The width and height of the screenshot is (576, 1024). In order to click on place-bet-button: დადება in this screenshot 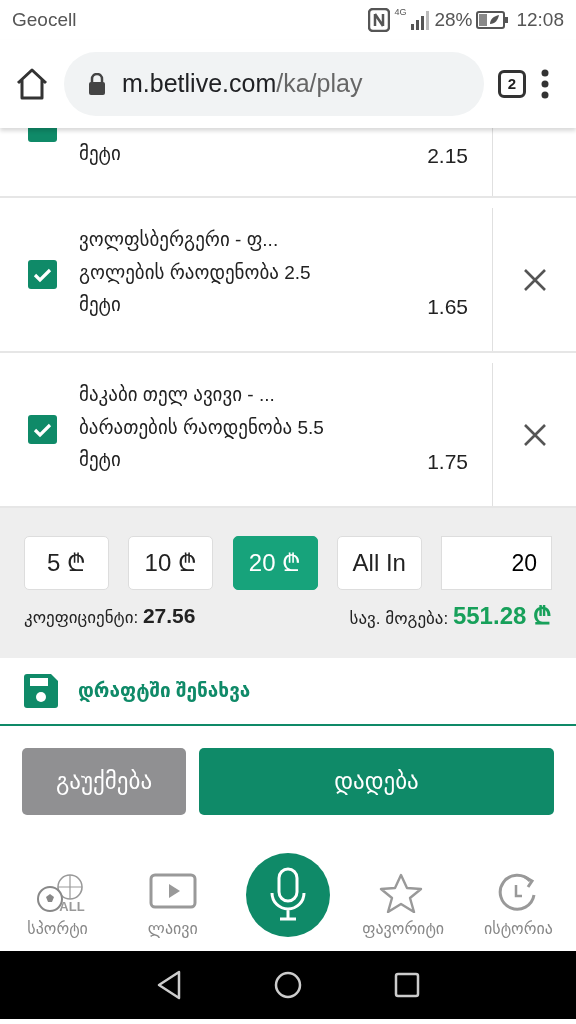, I will do `click(376, 781)`.